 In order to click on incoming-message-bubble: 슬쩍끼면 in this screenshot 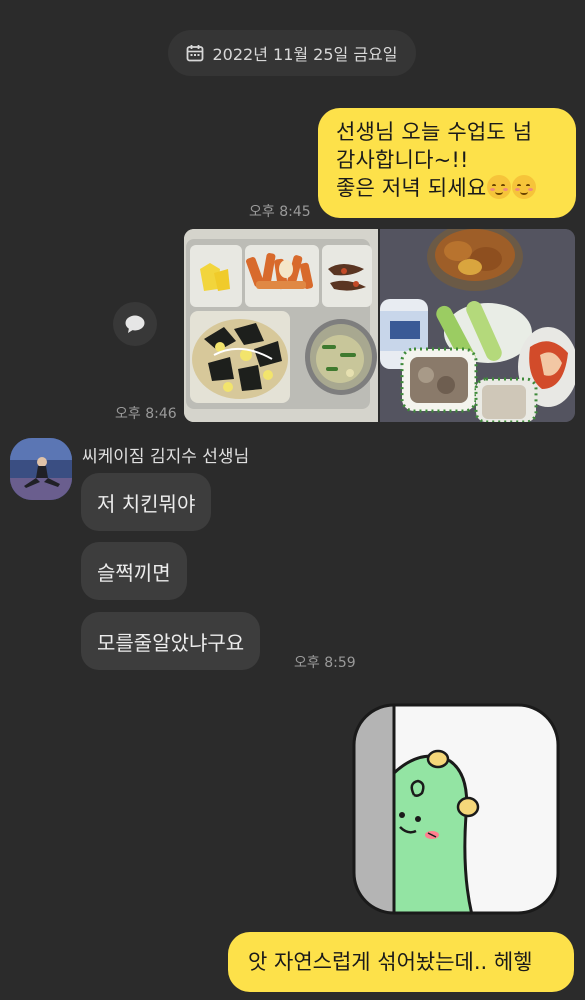, I will do `click(134, 571)`.